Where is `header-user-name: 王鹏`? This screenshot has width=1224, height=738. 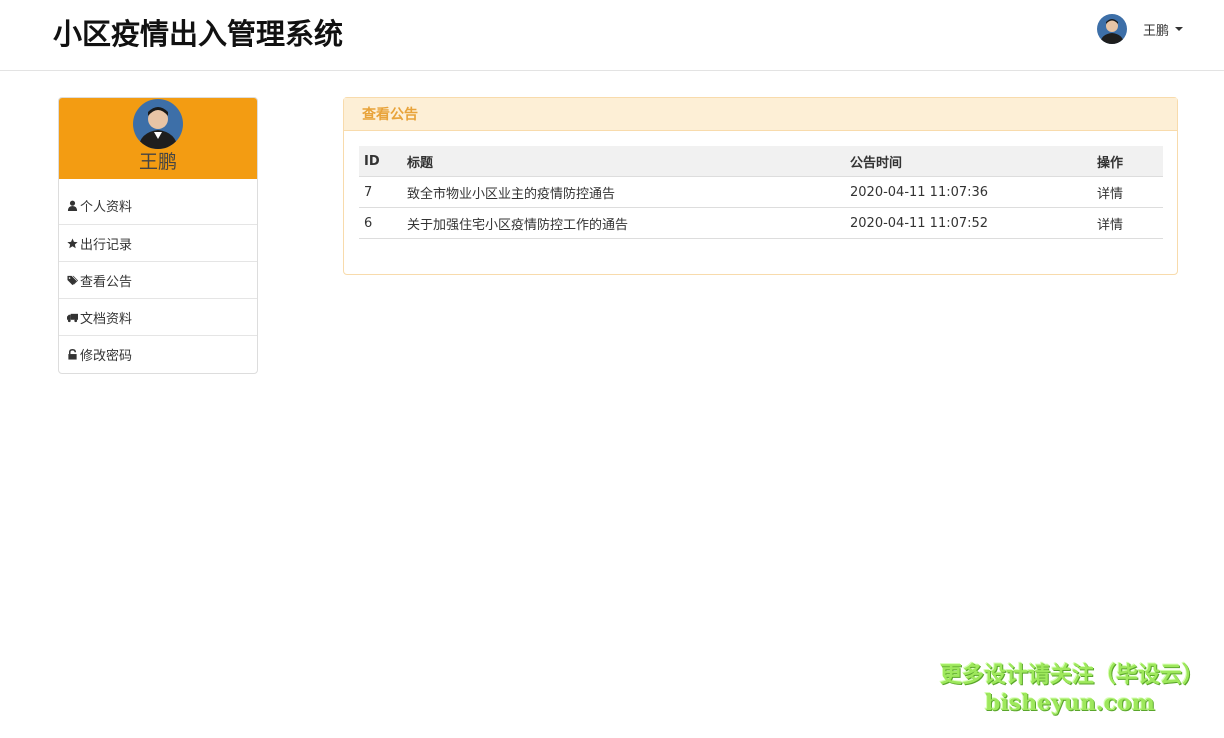 header-user-name: 王鹏 is located at coordinates (1156, 31).